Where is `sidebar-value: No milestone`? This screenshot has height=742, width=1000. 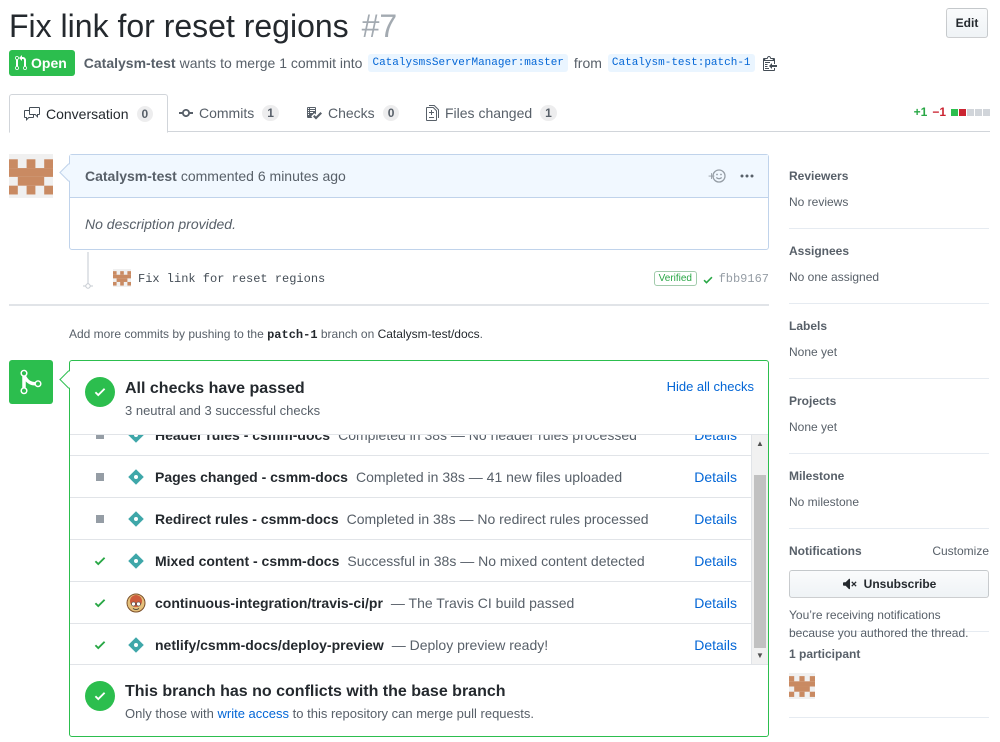
sidebar-value: No milestone is located at coordinates (824, 502).